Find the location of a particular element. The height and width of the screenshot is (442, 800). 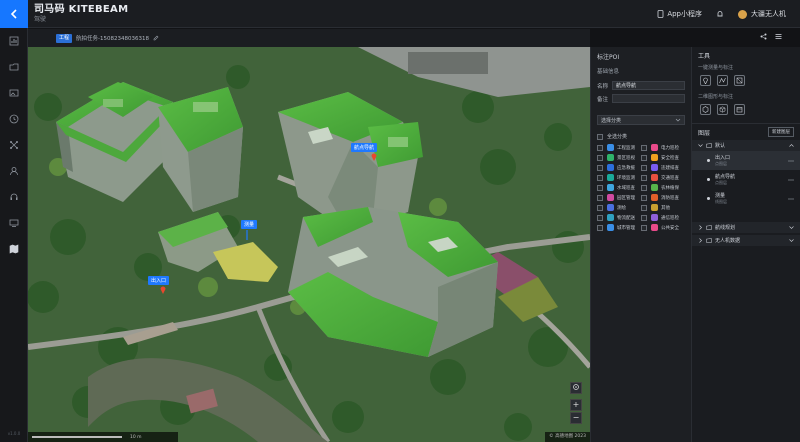

nav-history is located at coordinates (14, 119).